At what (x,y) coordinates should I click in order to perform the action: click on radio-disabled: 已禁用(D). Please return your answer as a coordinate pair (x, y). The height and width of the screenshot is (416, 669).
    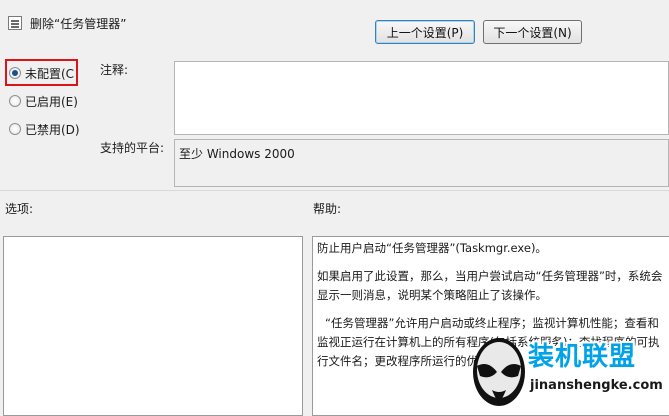
    Looking at the image, I should click on (44, 129).